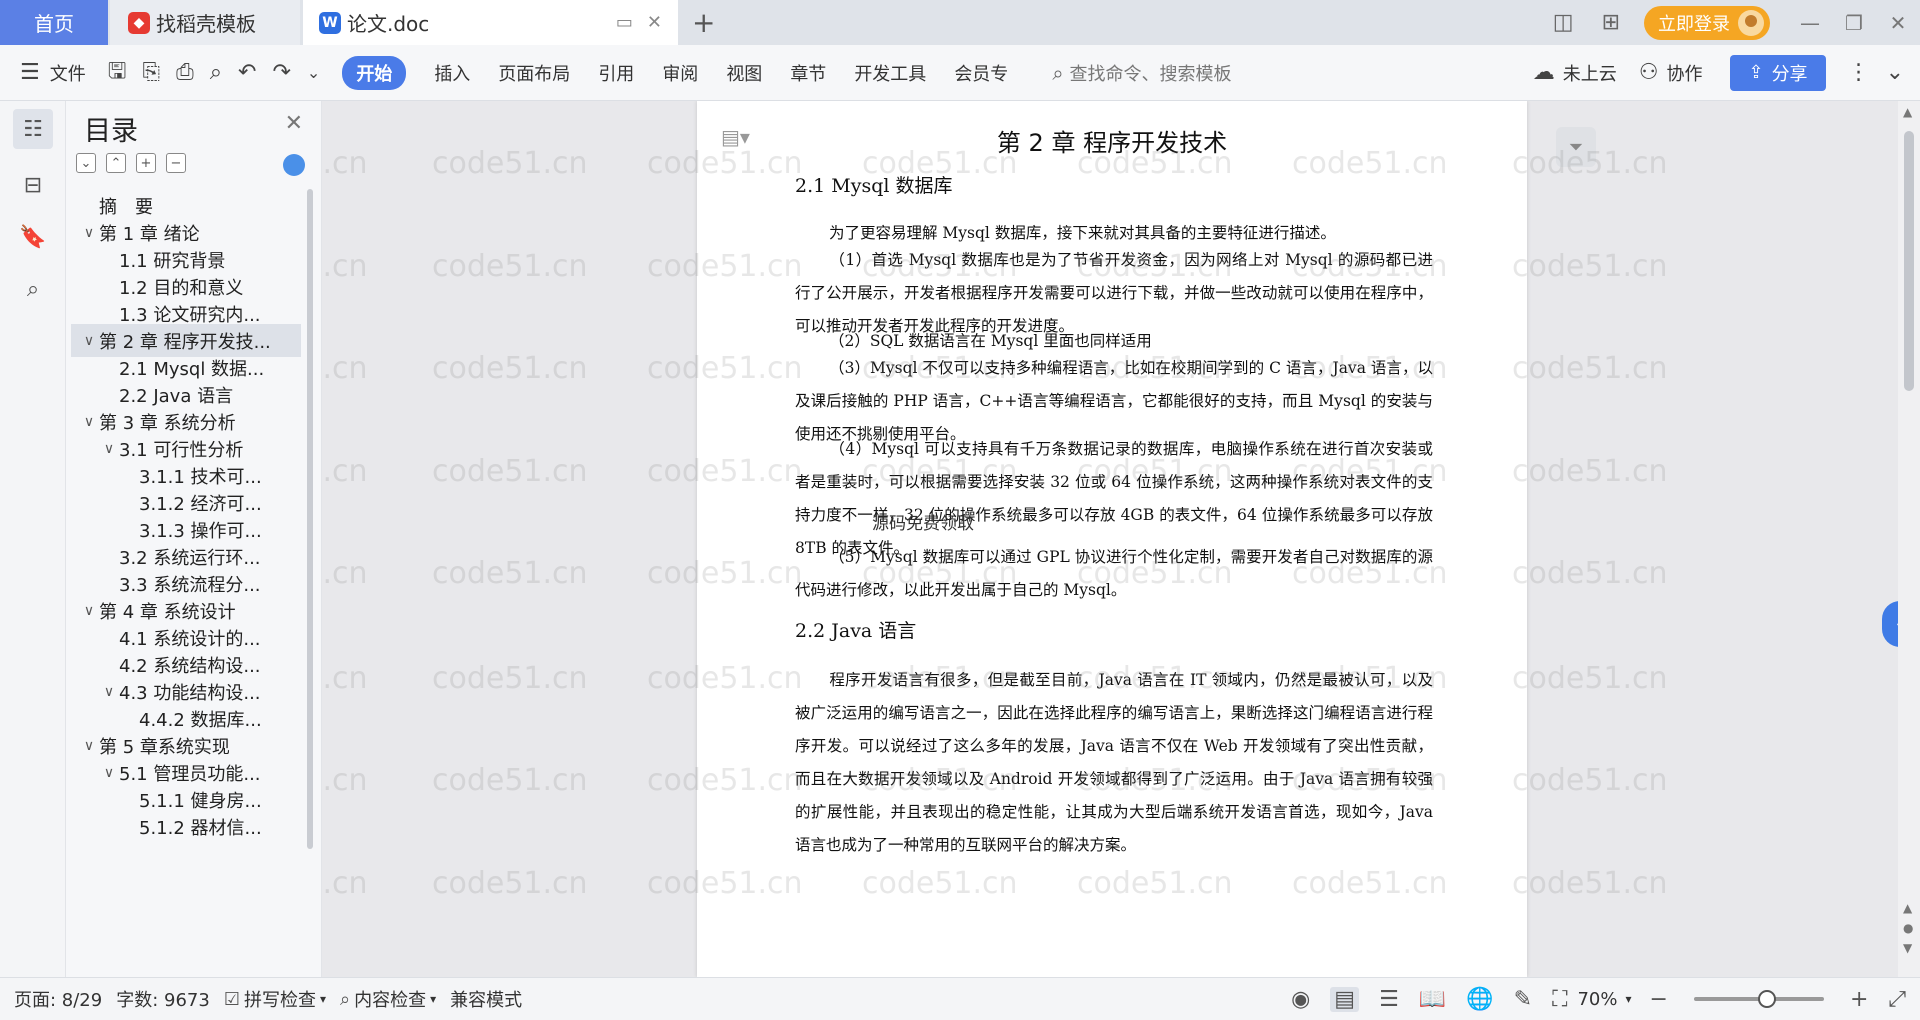  Describe the element at coordinates (1907, 112) in the screenshot. I see `scroll-up-icon: ▲` at that location.